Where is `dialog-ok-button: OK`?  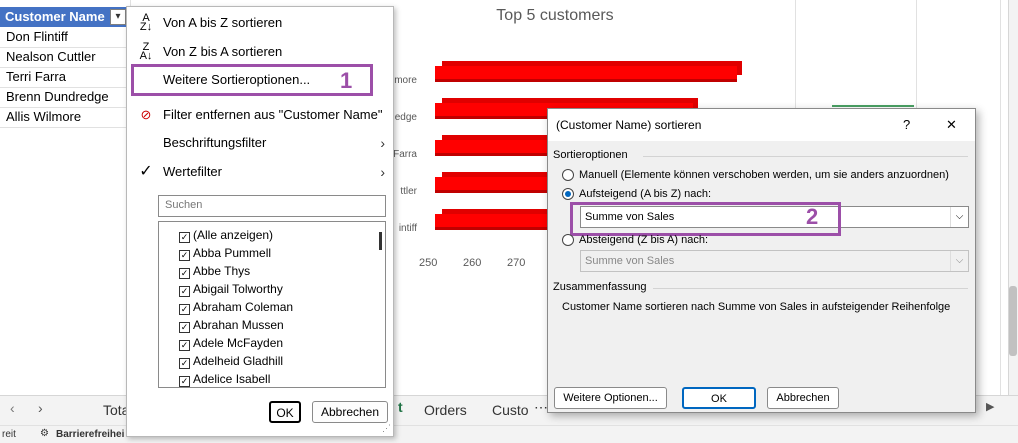 dialog-ok-button: OK is located at coordinates (719, 398).